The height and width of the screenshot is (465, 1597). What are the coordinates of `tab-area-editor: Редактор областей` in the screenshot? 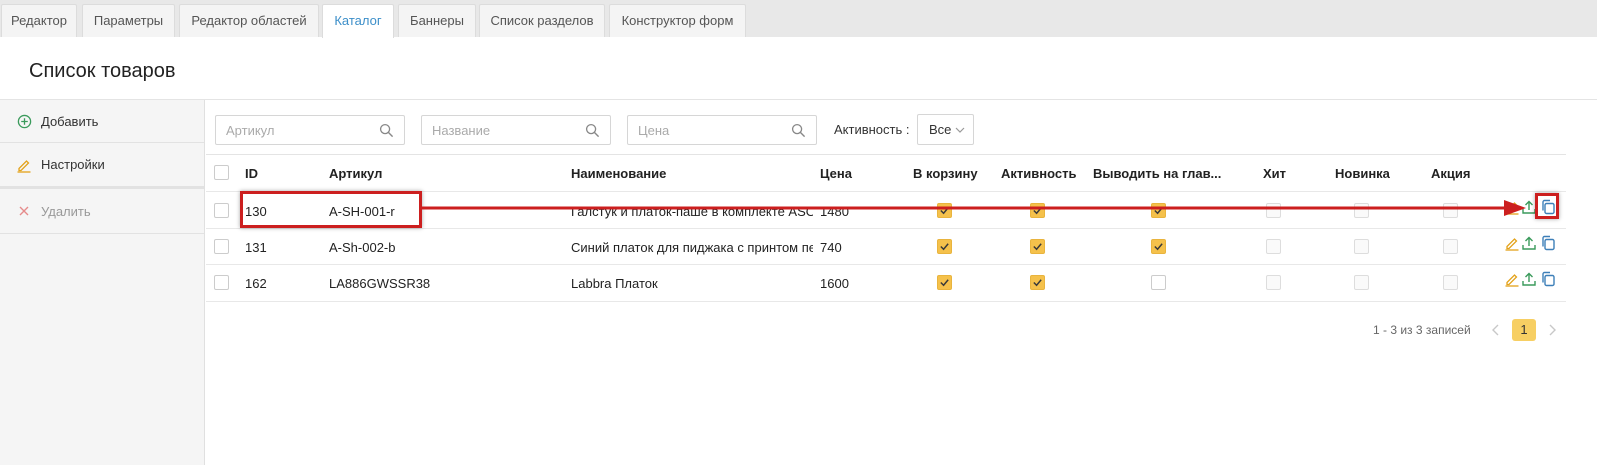 It's located at (249, 20).